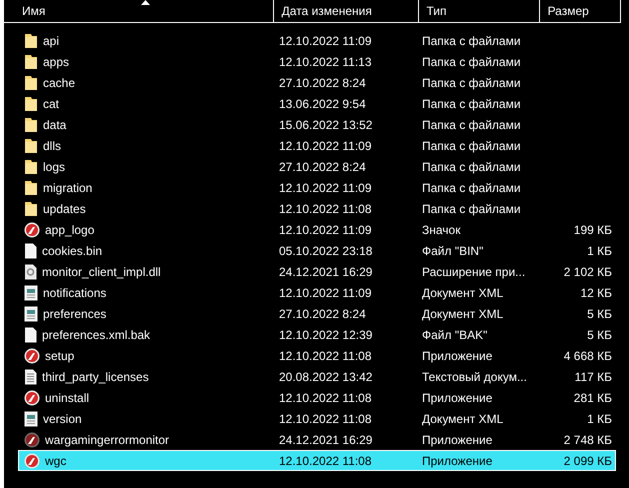 This screenshot has width=629, height=488. Describe the element at coordinates (592, 230) in the screenshot. I see `file-size: 199 КБ` at that location.